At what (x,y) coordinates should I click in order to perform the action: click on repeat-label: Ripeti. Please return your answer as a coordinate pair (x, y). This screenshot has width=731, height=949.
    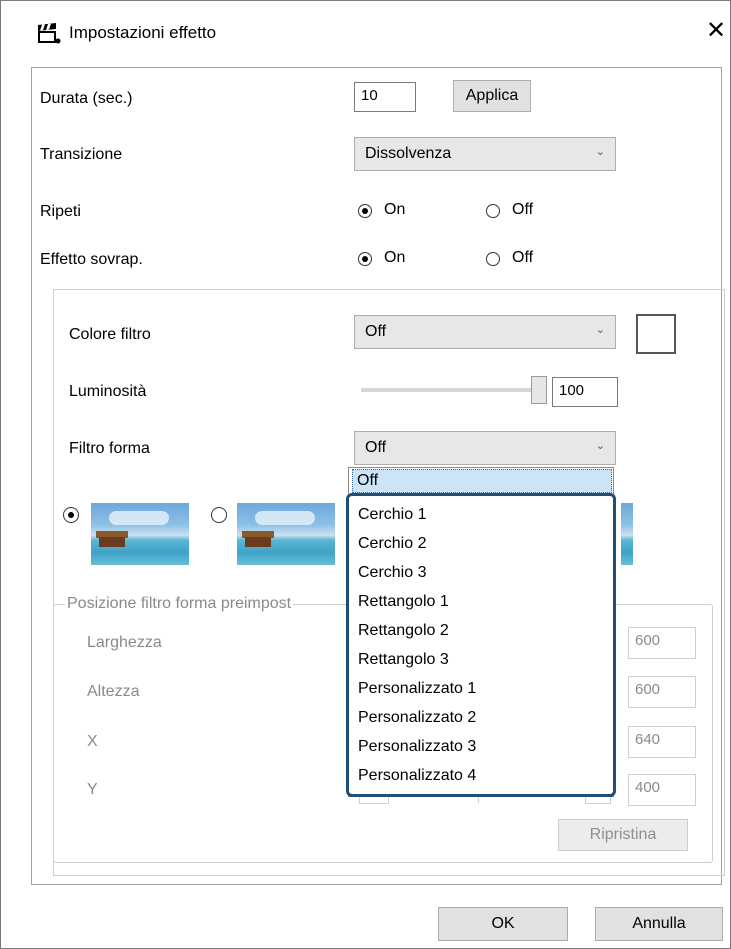
    Looking at the image, I should click on (60, 211).